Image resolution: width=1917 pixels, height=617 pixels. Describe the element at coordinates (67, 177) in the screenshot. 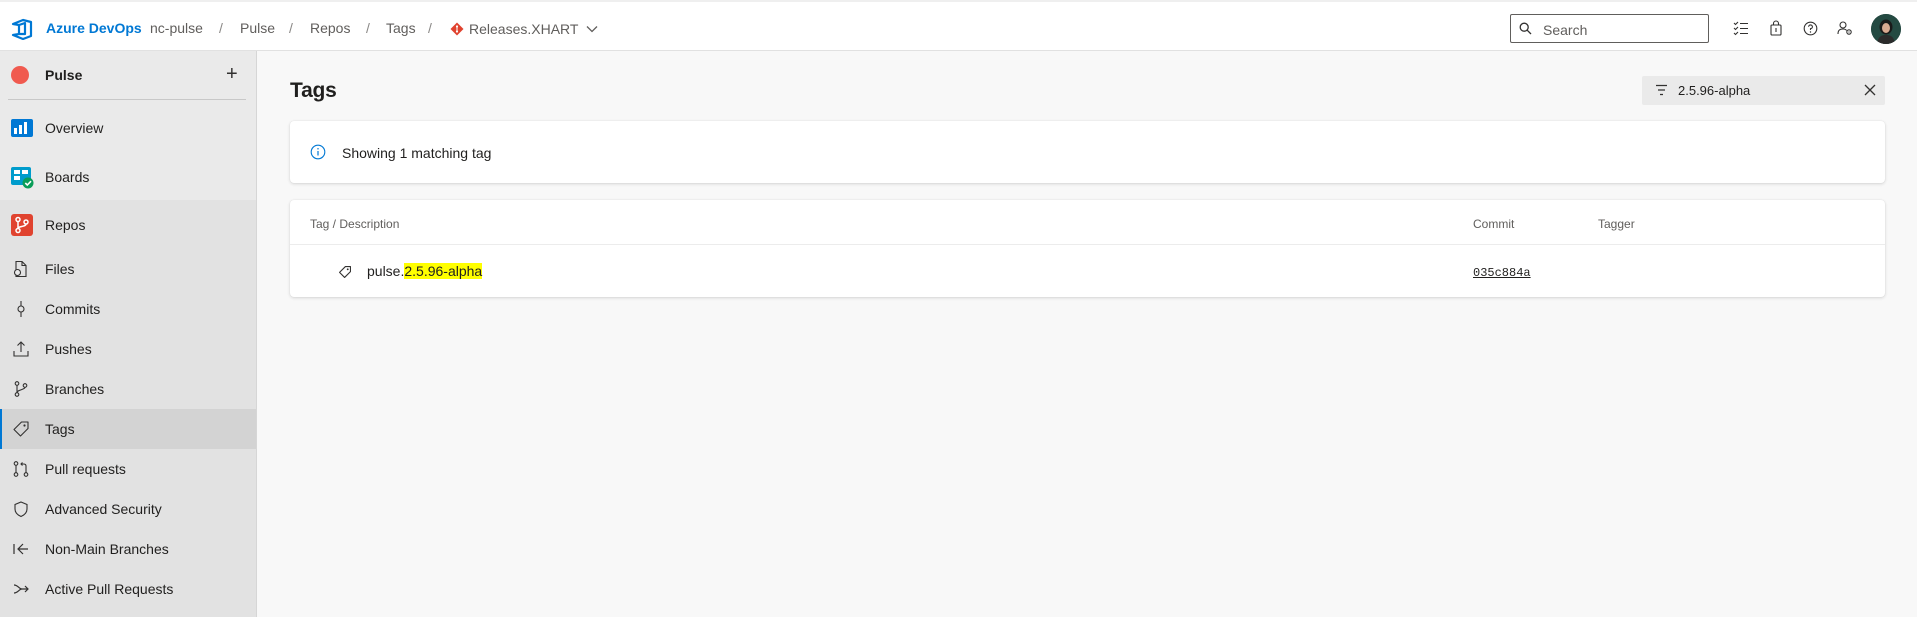

I see `sidebar-item-label: Boards` at that location.